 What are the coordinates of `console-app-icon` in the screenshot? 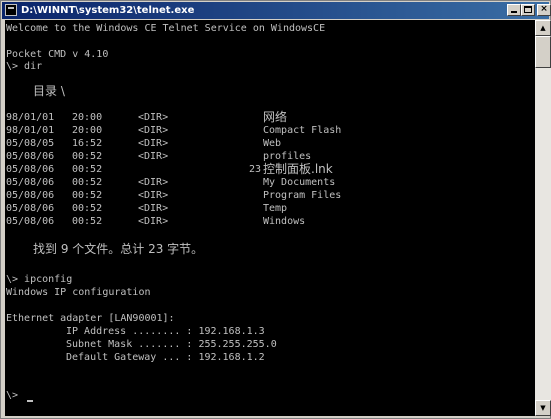 It's located at (11, 10).